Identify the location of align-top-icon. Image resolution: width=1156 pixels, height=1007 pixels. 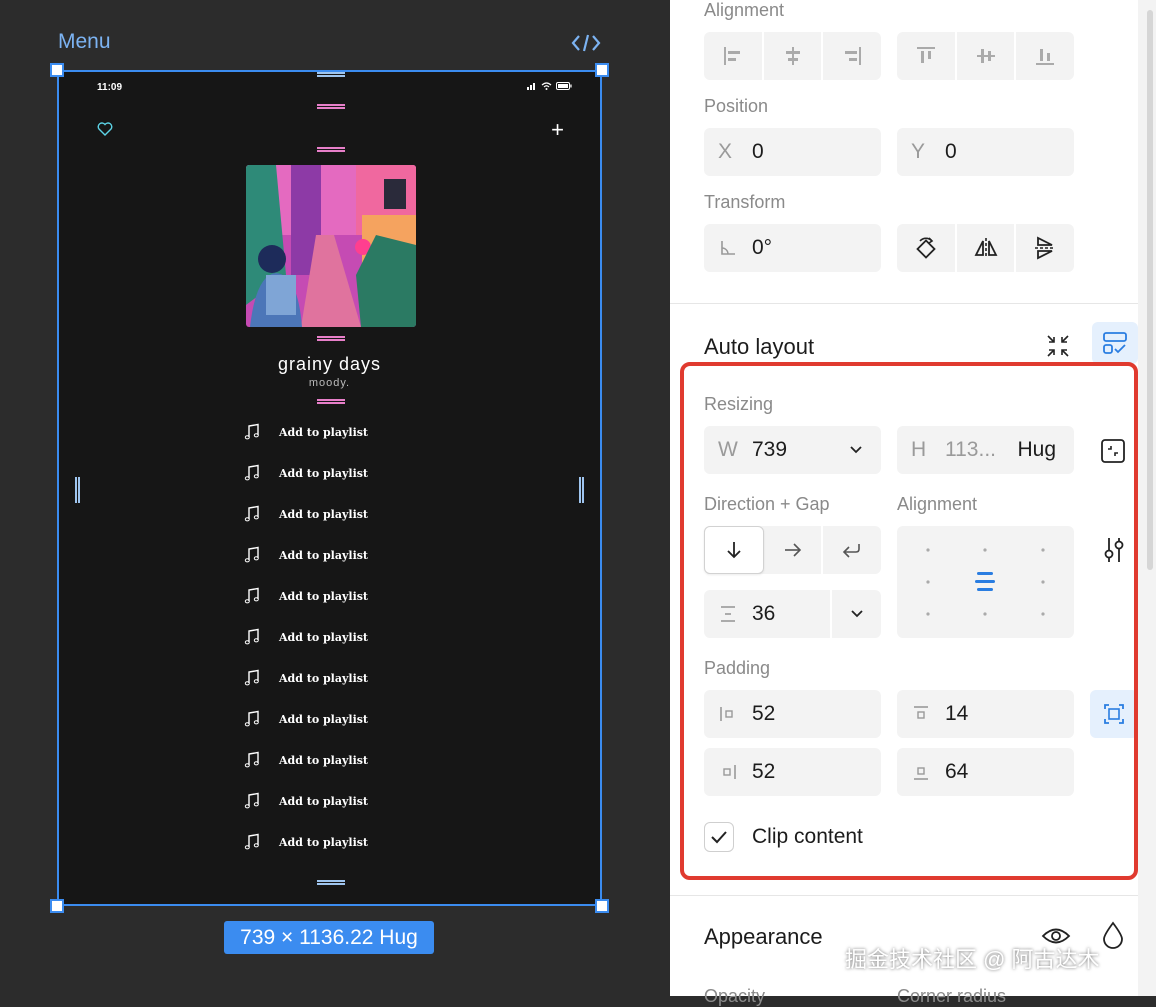
(925, 55).